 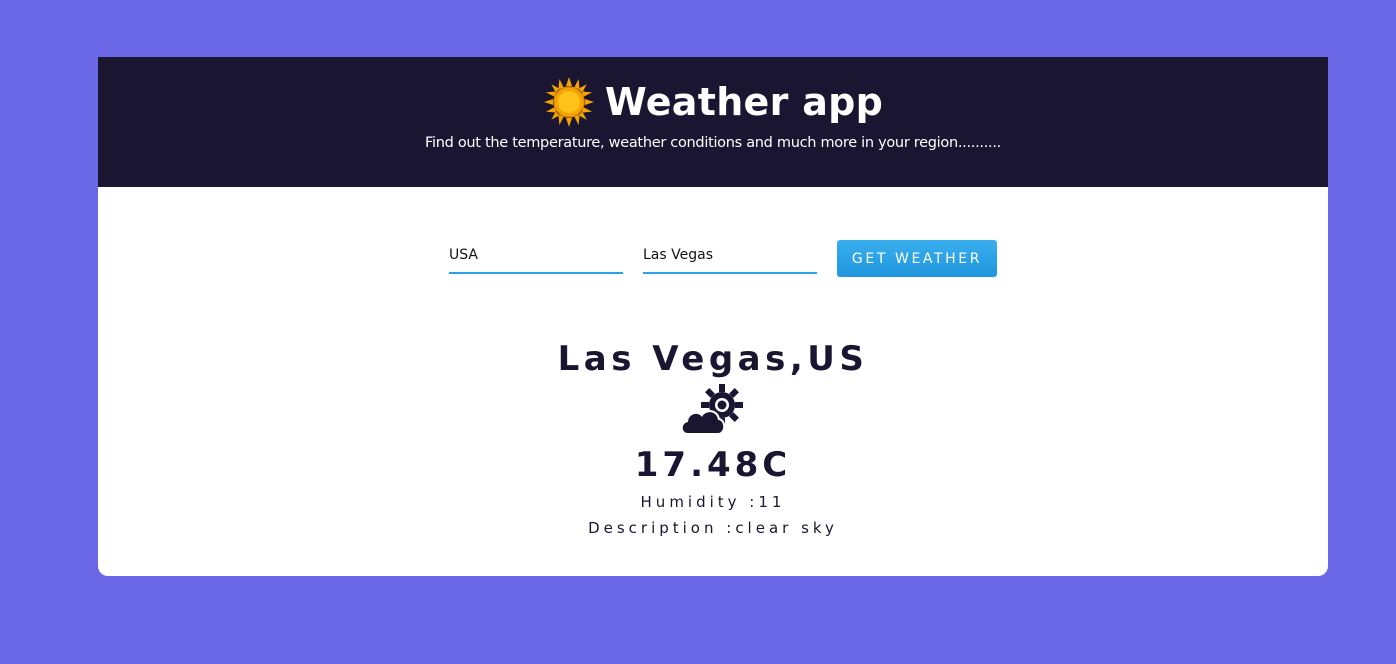 What do you see at coordinates (917, 258) in the screenshot?
I see `get-weather-button: GET WEATHER` at bounding box center [917, 258].